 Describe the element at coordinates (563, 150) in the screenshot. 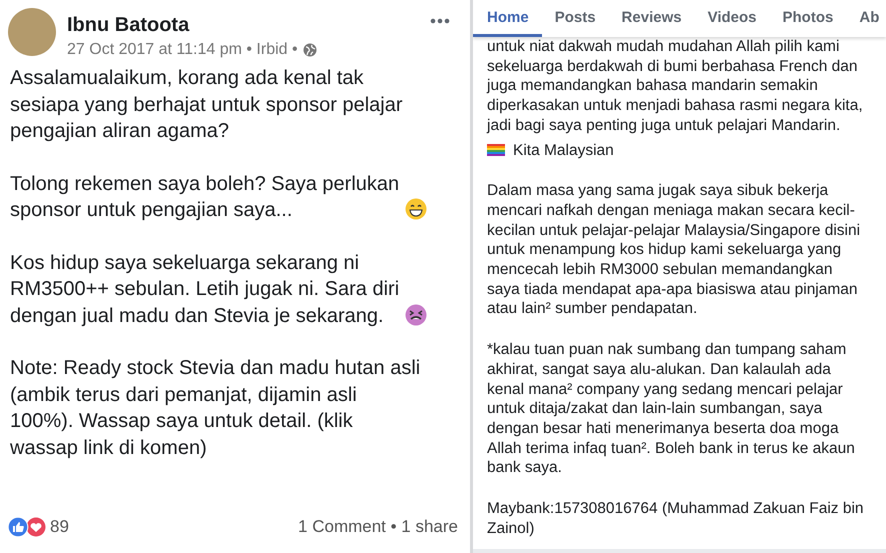

I see `flag-label: Kita Malaysian` at that location.